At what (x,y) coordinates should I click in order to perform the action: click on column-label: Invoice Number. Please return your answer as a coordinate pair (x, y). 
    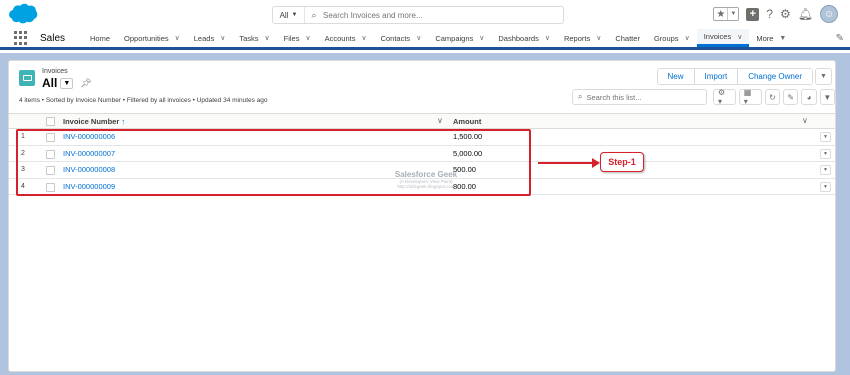
    Looking at the image, I should click on (91, 121).